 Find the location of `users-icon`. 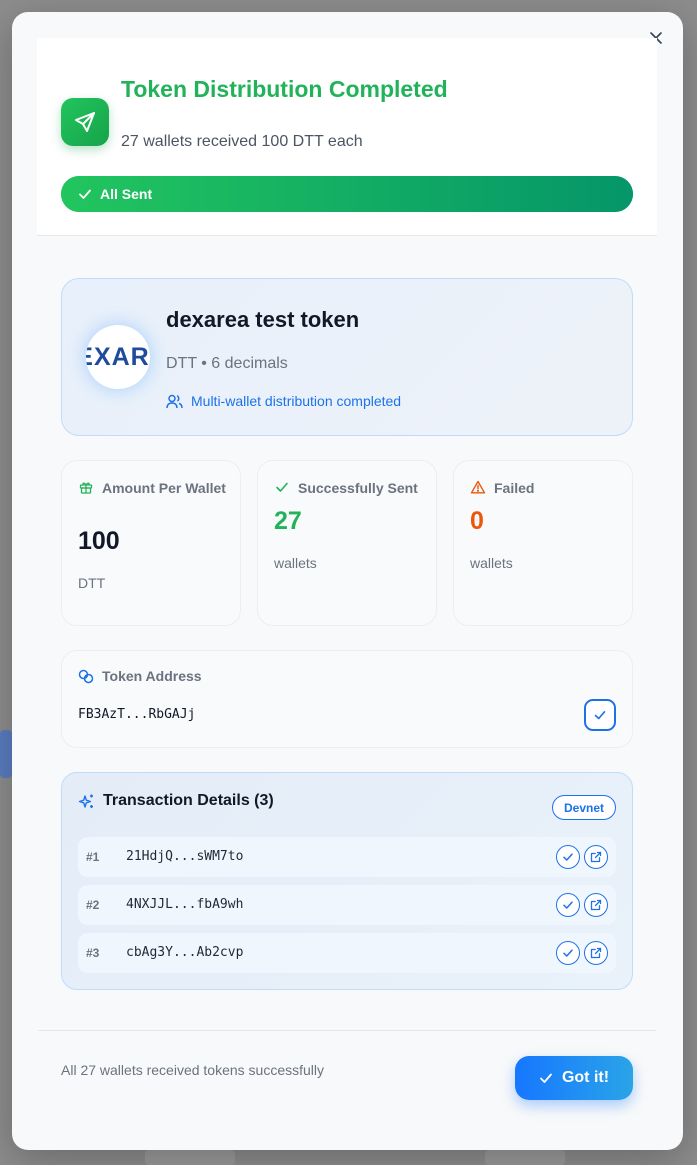

users-icon is located at coordinates (174, 401).